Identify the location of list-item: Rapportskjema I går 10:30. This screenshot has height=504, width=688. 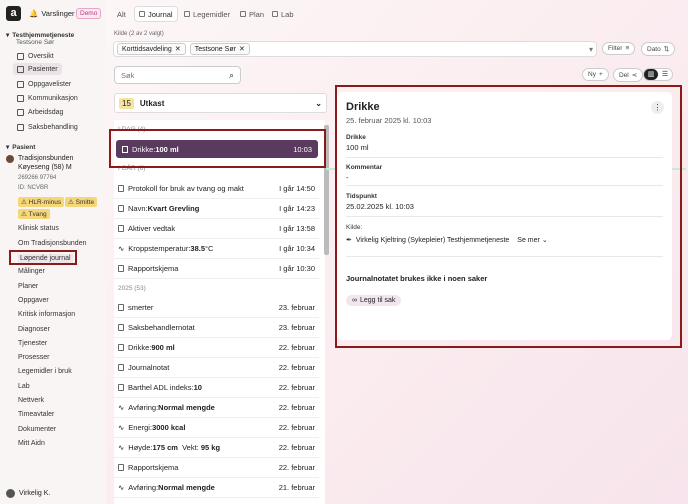
(216, 269).